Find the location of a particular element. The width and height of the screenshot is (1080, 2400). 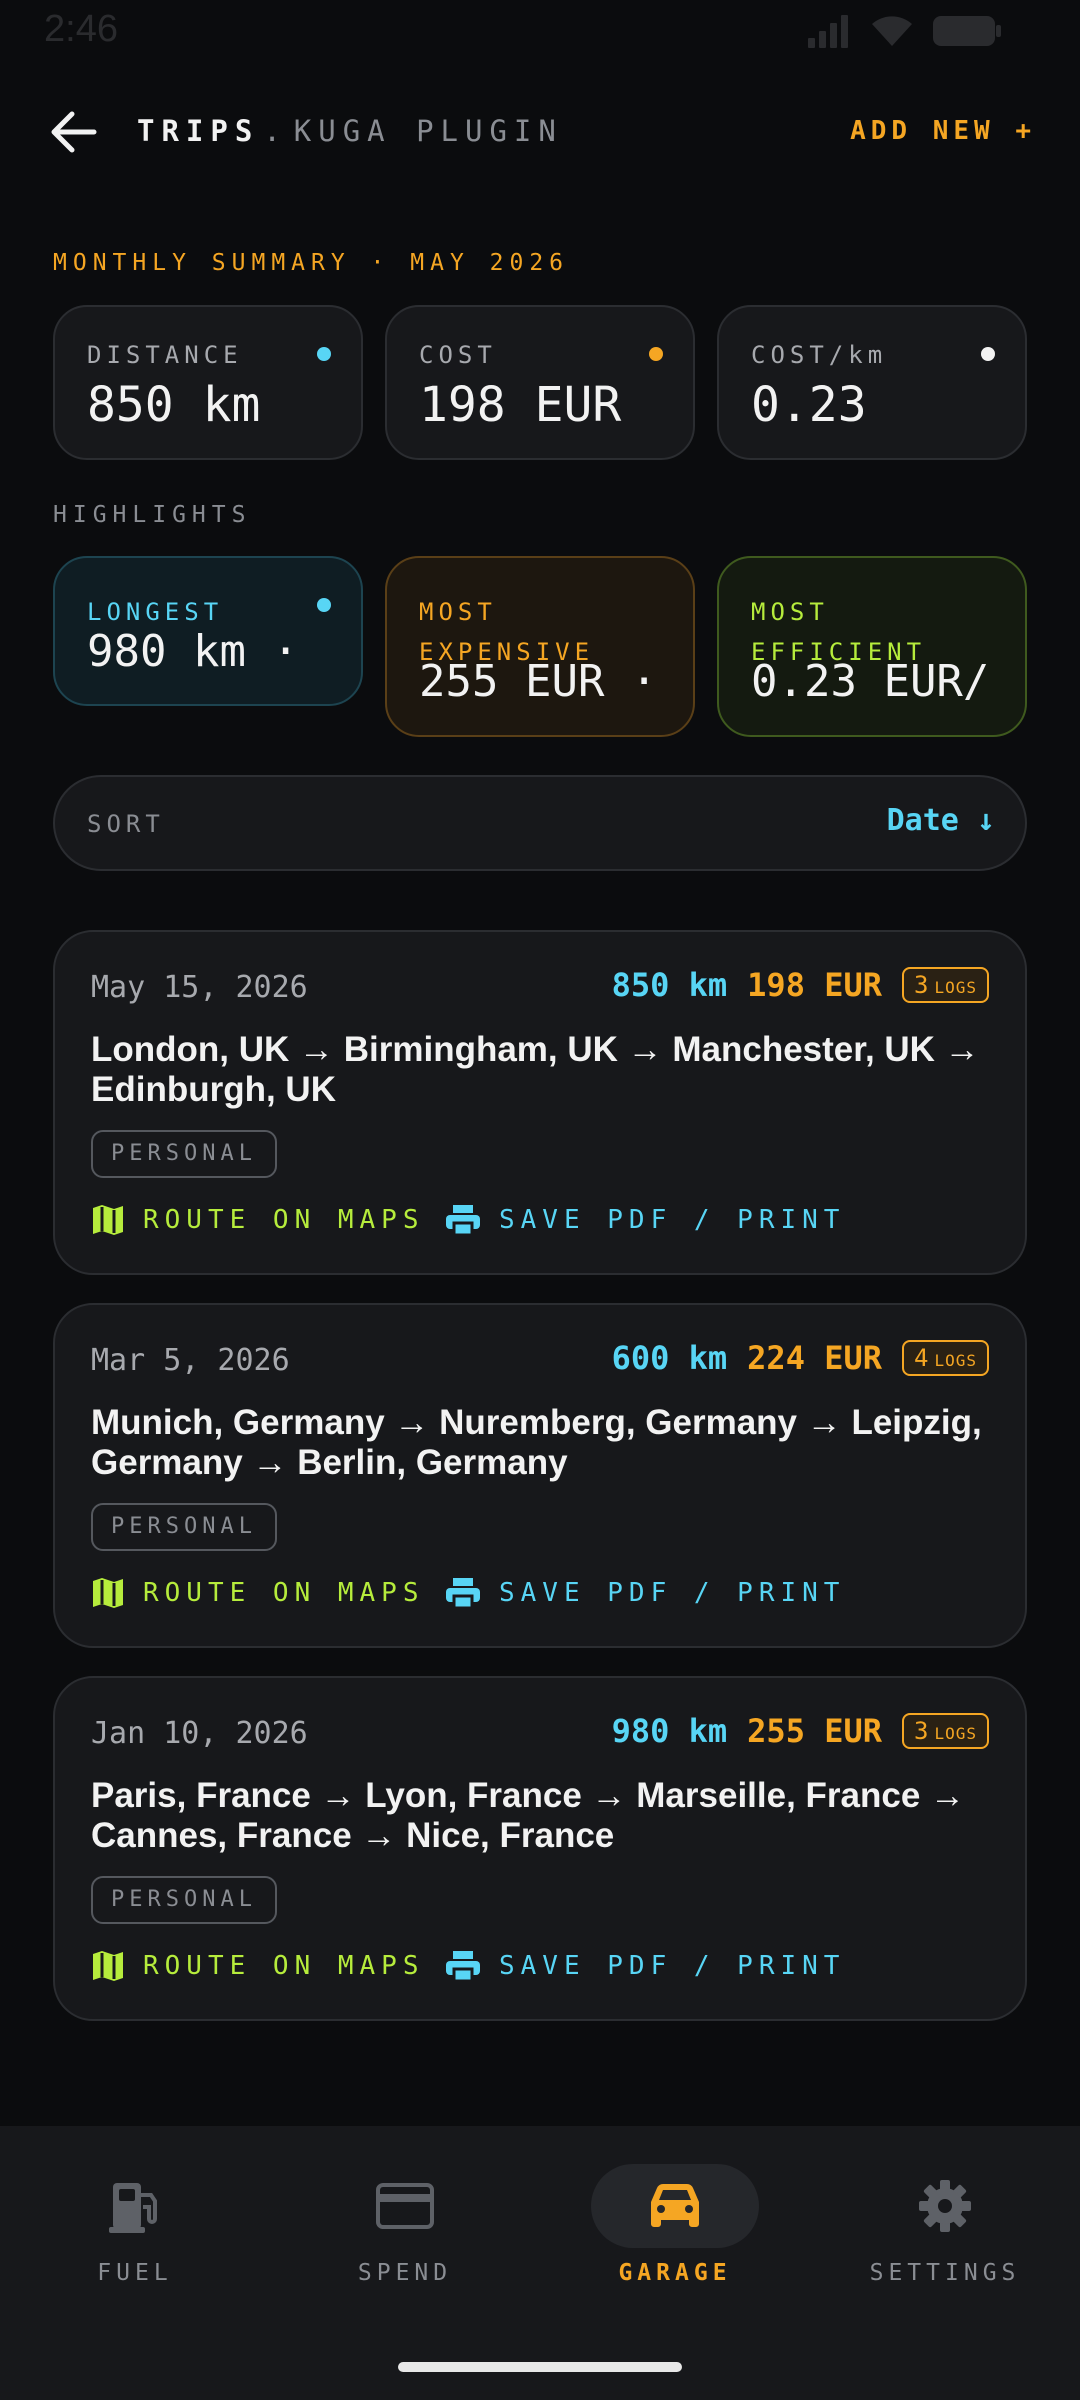

cost-value: 198 EUR is located at coordinates (520, 405).